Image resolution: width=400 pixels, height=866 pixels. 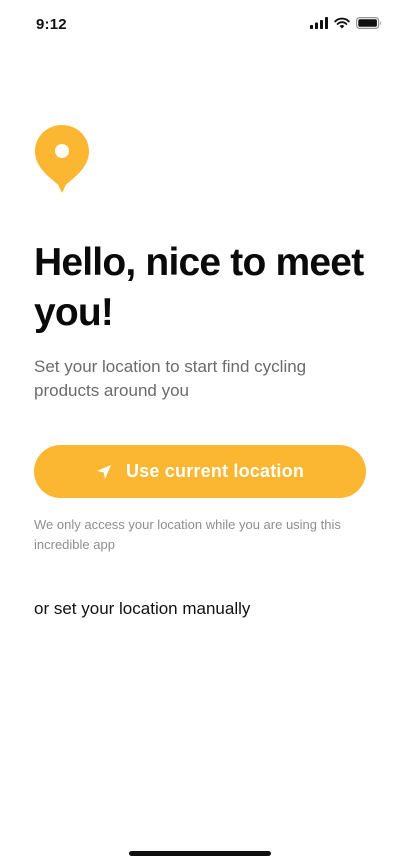 What do you see at coordinates (200, 25) in the screenshot?
I see `status-bar: 9:12` at bounding box center [200, 25].